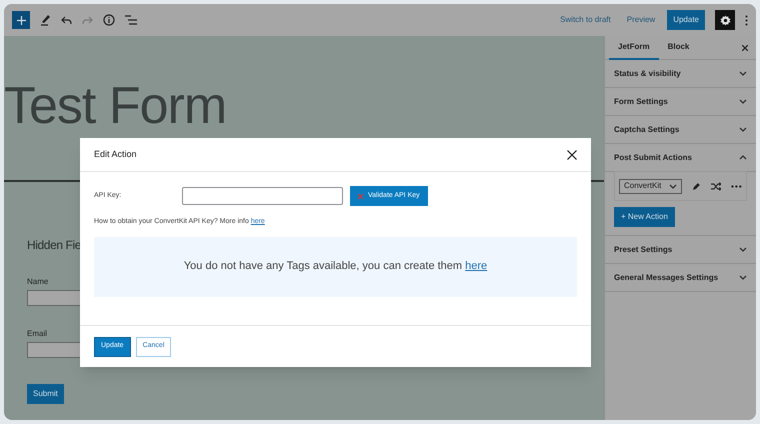 The image size is (760, 424). Describe the element at coordinates (115, 154) in the screenshot. I see `modal-title: Edit Action` at that location.